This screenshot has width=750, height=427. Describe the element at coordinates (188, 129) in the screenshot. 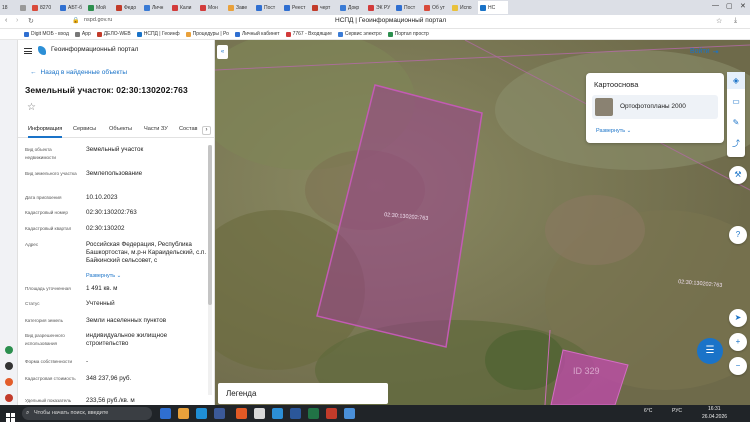

I see `tab-composition: Состав` at that location.